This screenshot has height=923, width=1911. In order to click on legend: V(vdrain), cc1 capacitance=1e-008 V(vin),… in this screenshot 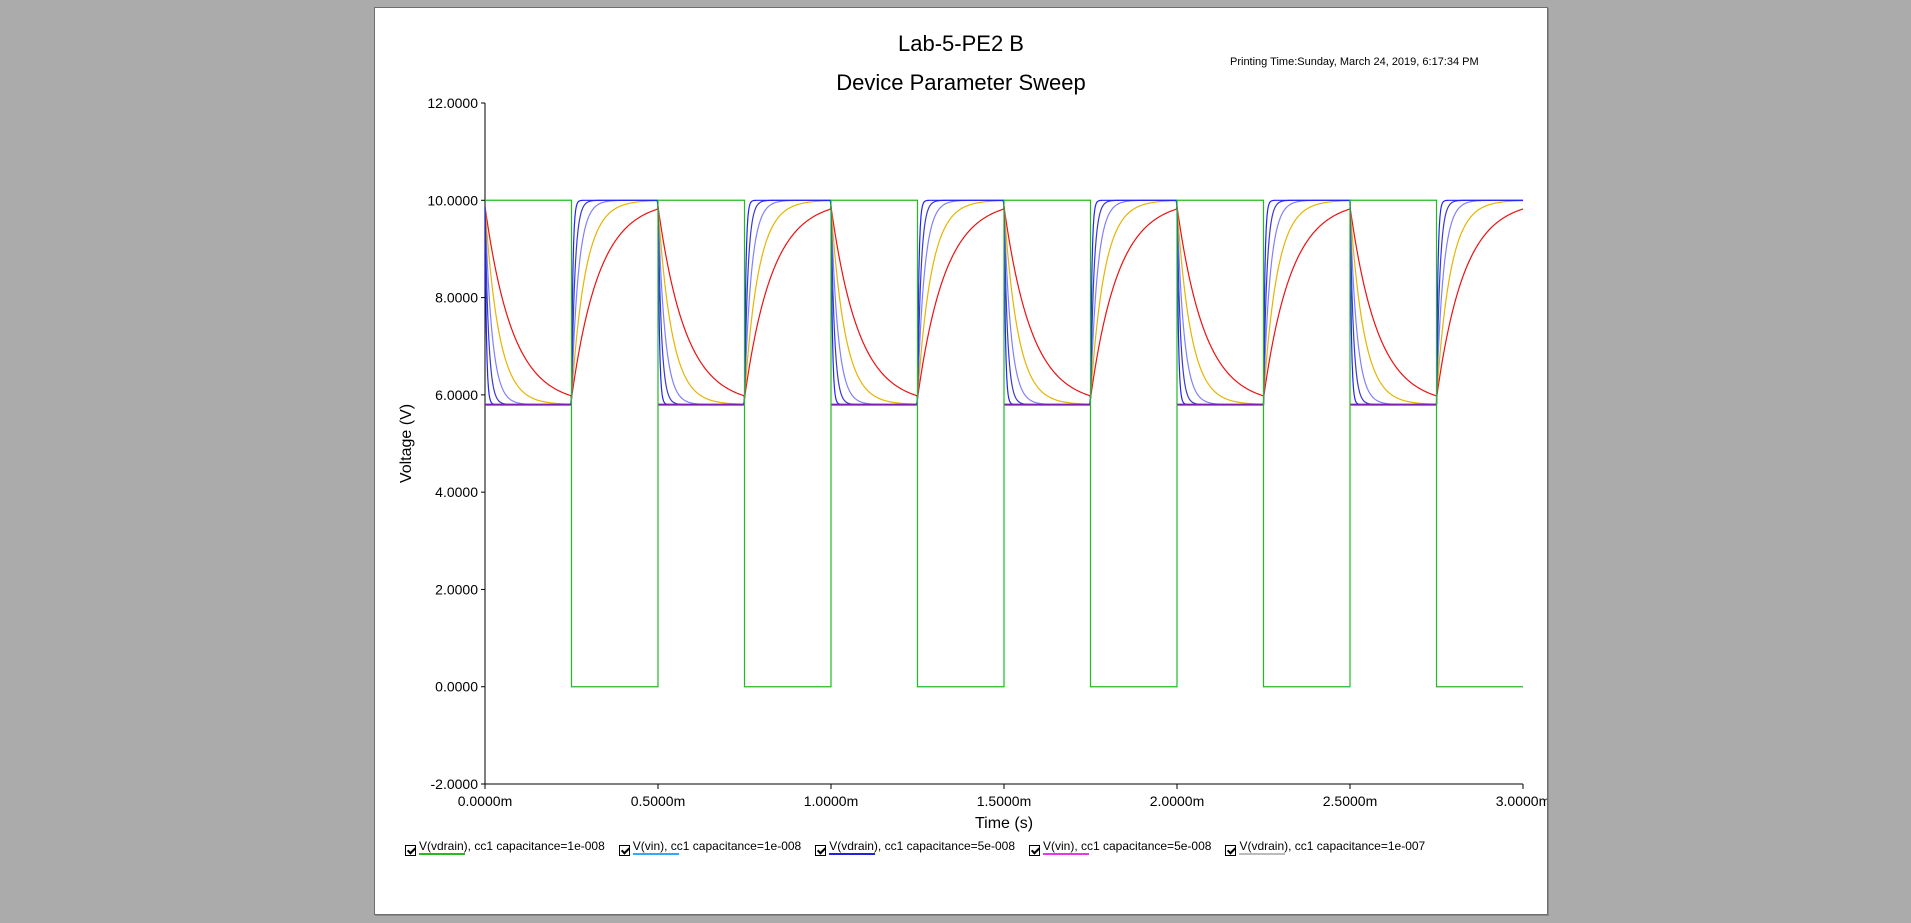, I will do `click(922, 848)`.